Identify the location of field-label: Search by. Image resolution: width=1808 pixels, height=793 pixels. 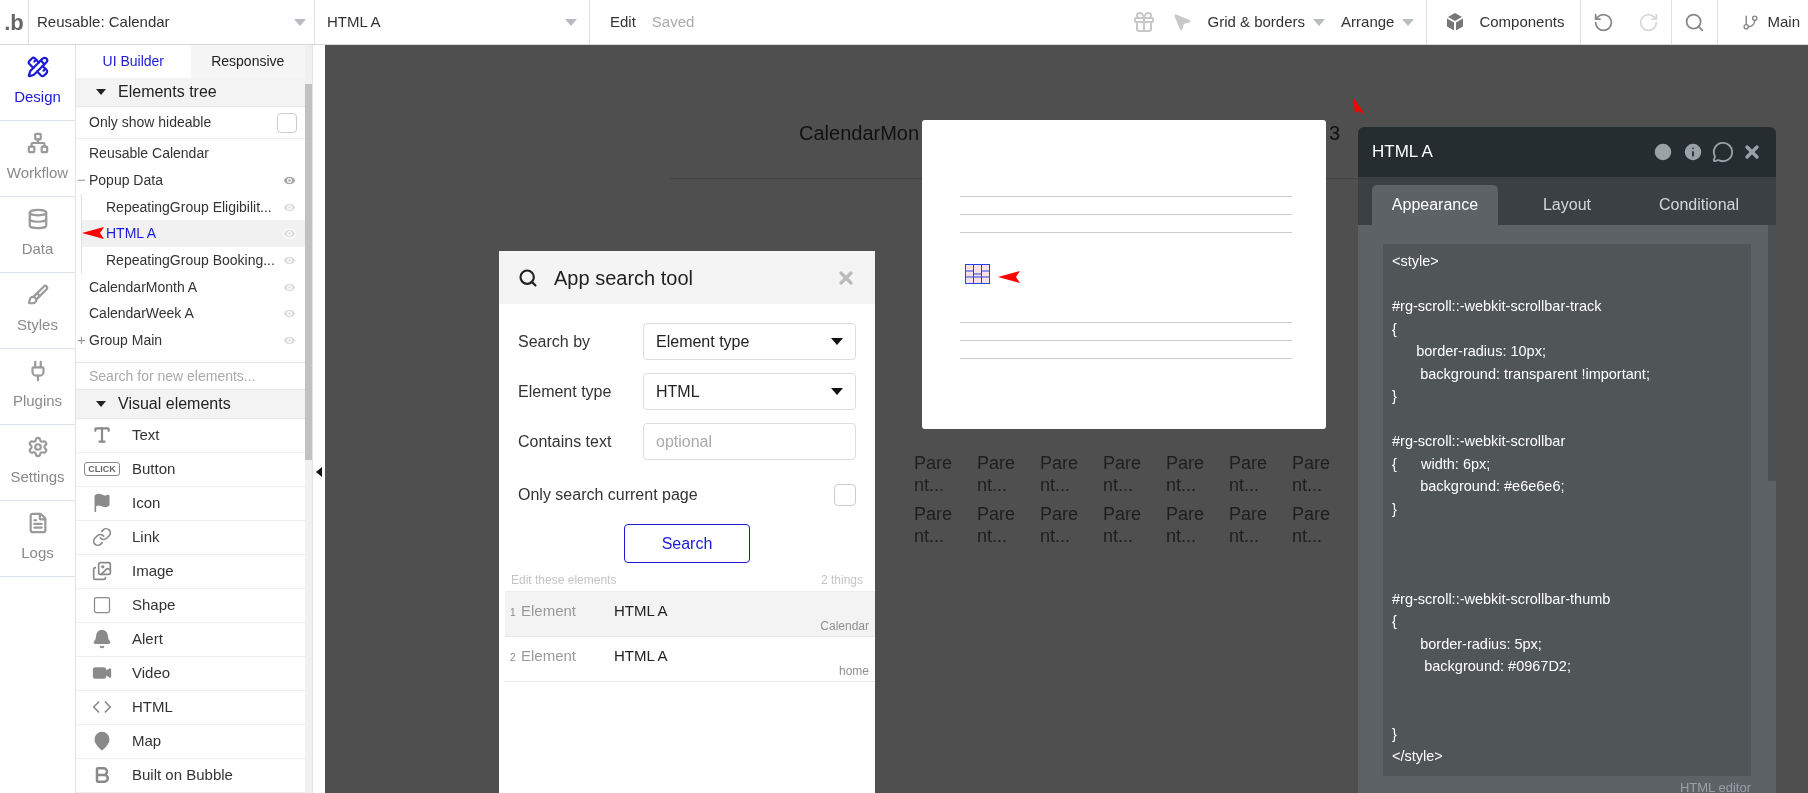
(554, 341).